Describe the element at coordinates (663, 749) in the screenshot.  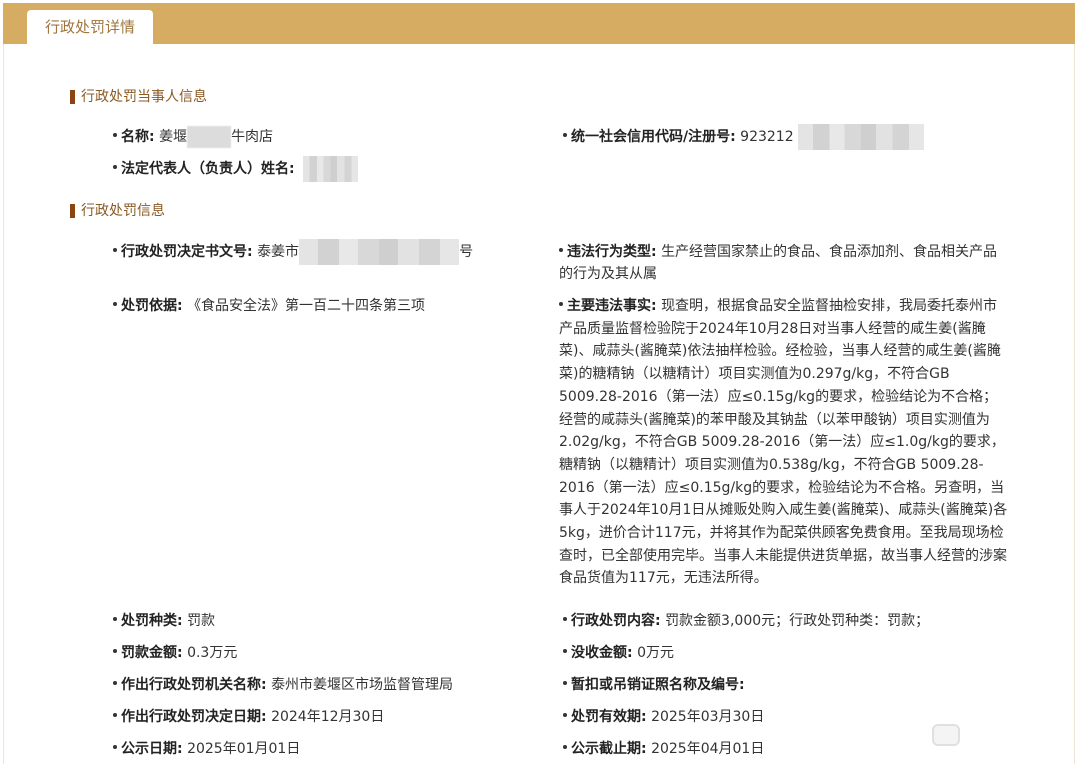
I see `field-publish-end: 公示截止期: 2025年04月01日` at that location.